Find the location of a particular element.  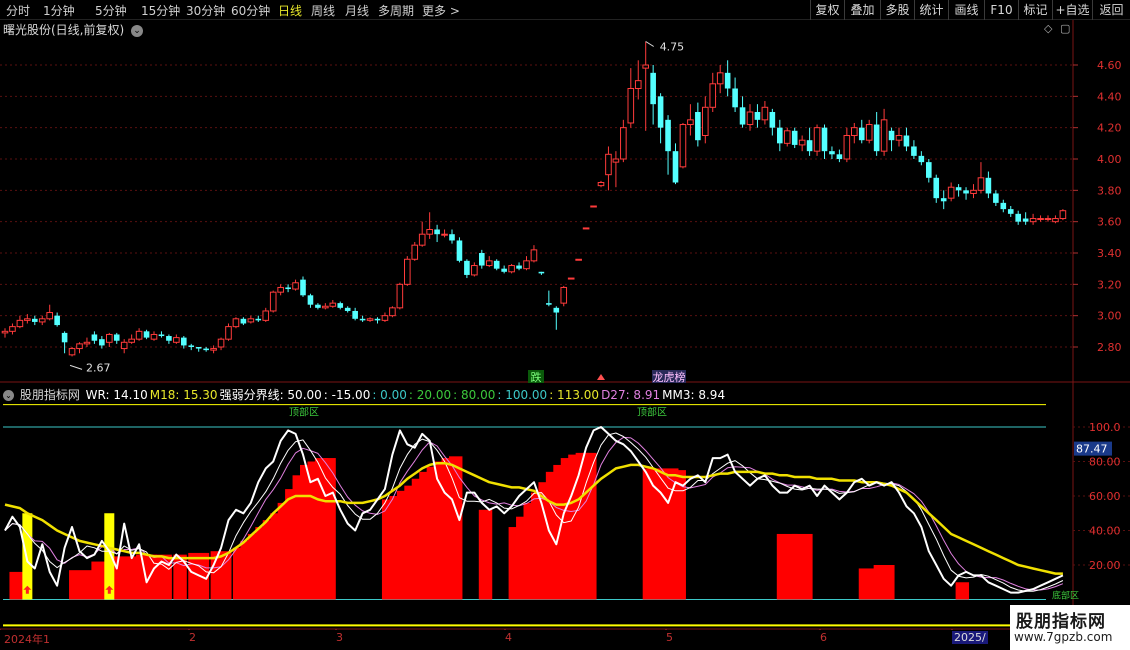

price-axis-label: 3.40 is located at coordinates (1109, 253).